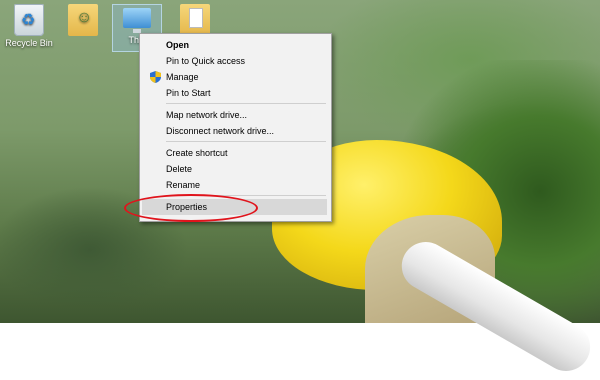 This screenshot has width=600, height=380. Describe the element at coordinates (234, 169) in the screenshot. I see `menu-item-delete: Delete` at that location.